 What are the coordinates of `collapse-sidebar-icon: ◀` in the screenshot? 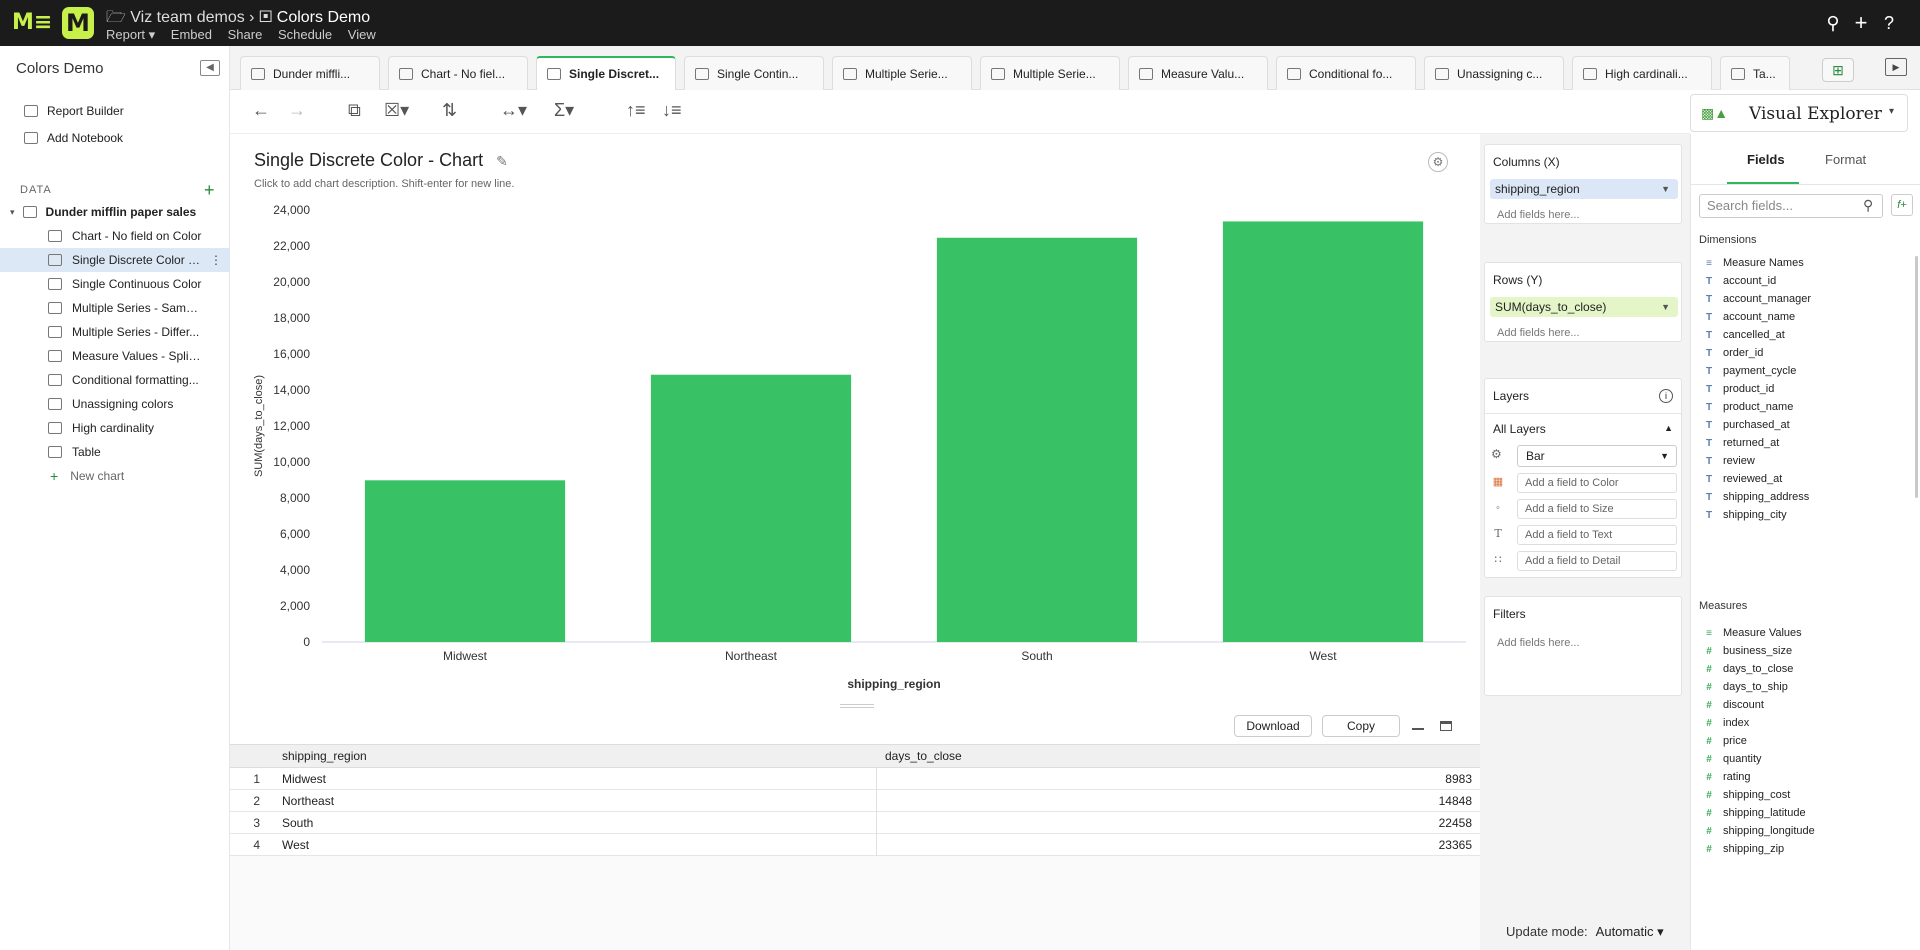 It's located at (210, 68).